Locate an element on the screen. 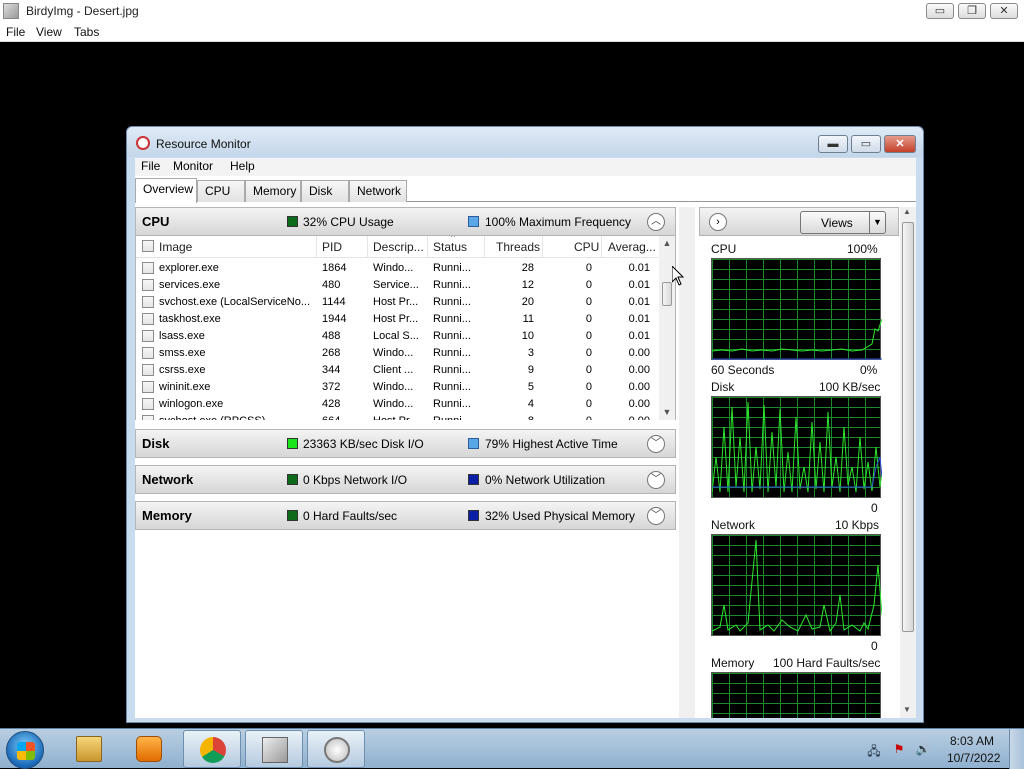 Image resolution: width=1024 pixels, height=769 pixels. views-dropdown: Views ▼ is located at coordinates (843, 222).